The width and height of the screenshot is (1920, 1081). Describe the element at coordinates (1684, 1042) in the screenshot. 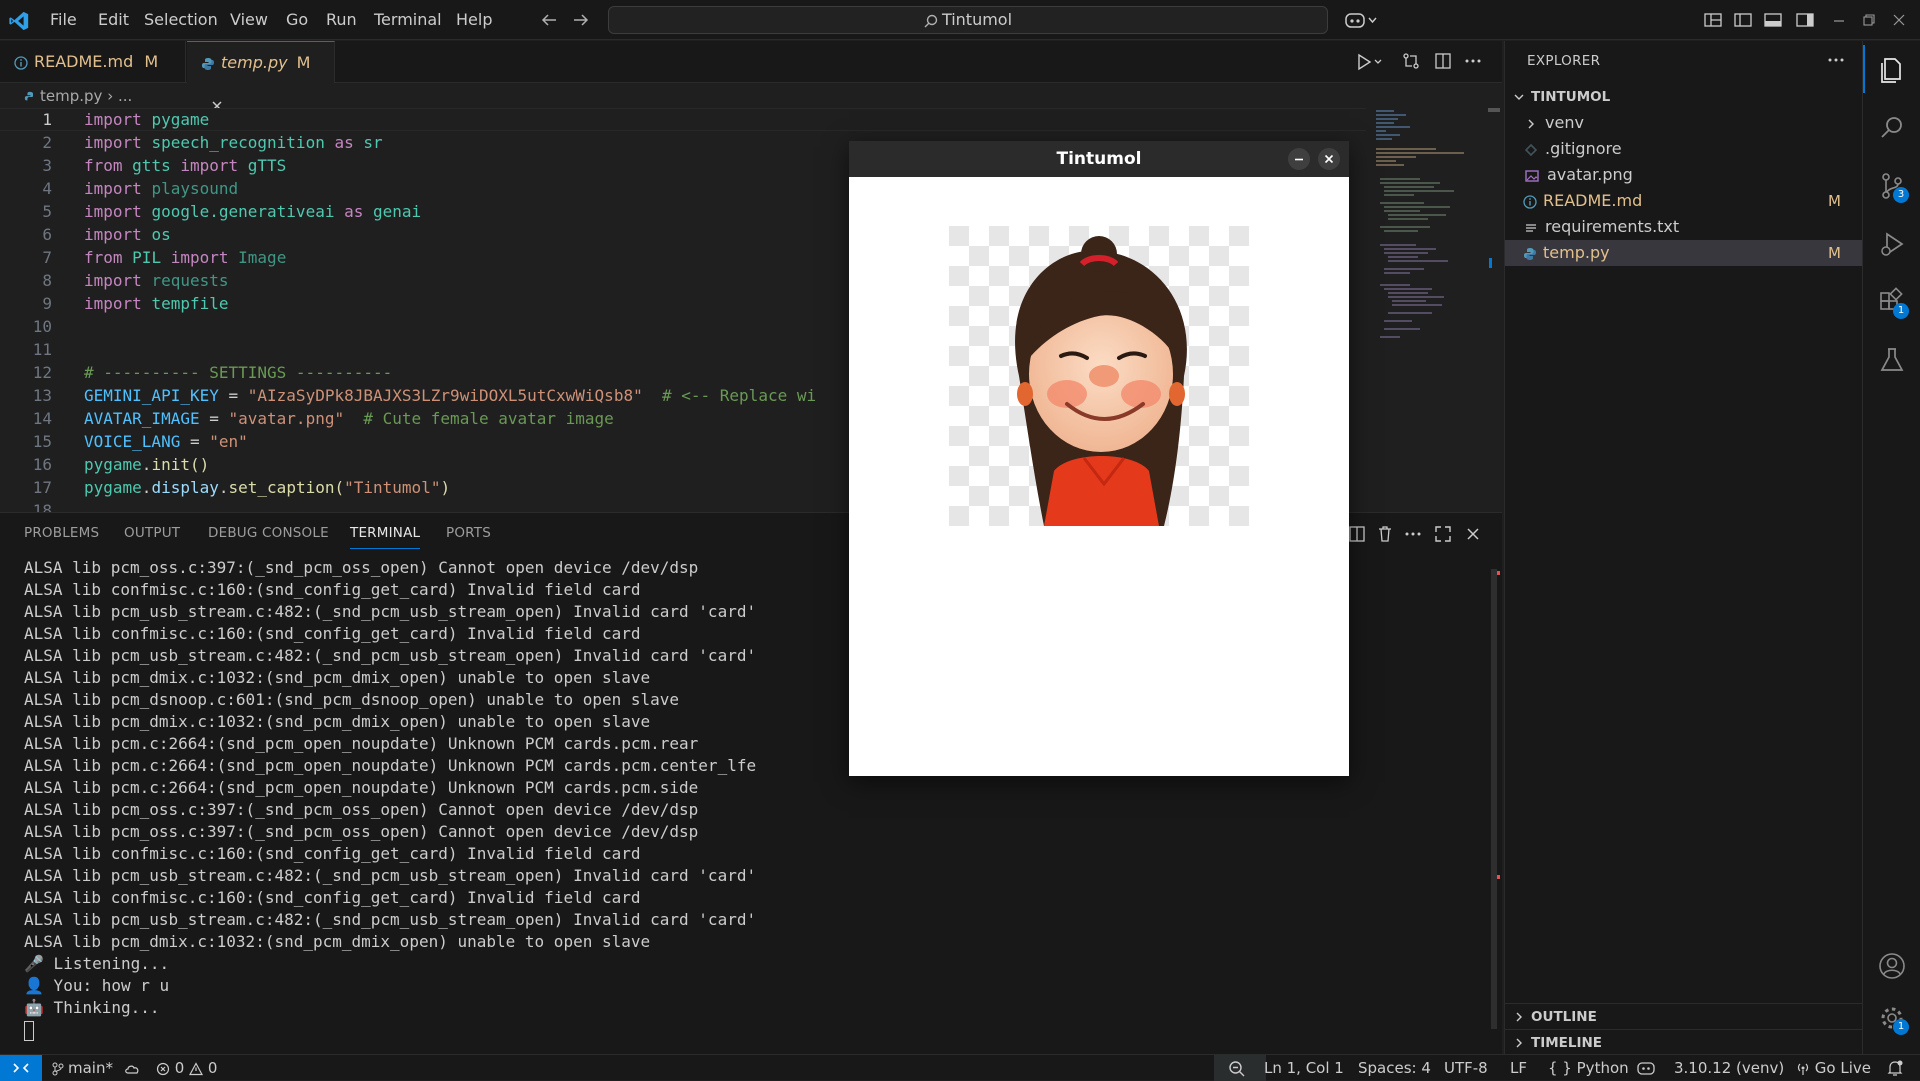

I see `timeline-section: TIMELINE` at that location.